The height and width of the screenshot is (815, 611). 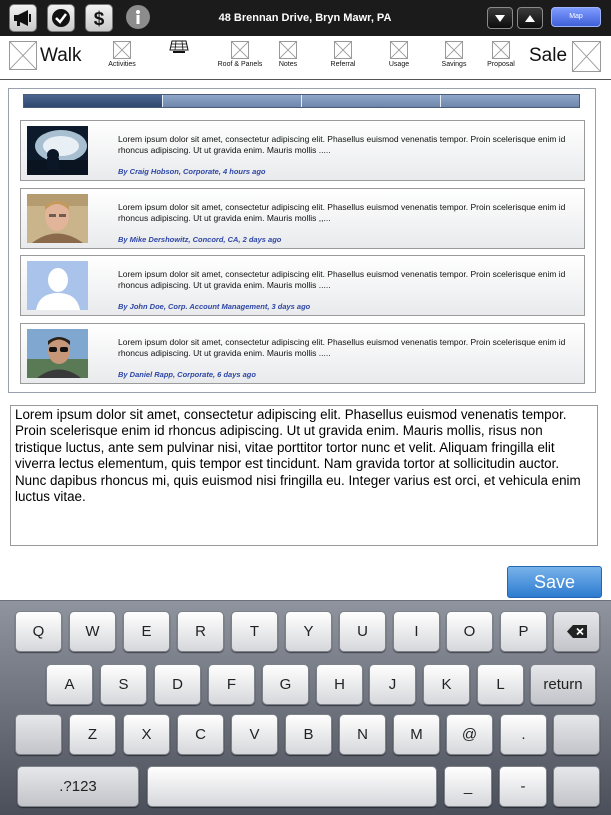 What do you see at coordinates (576, 17) in the screenshot?
I see `map-button: Map` at bounding box center [576, 17].